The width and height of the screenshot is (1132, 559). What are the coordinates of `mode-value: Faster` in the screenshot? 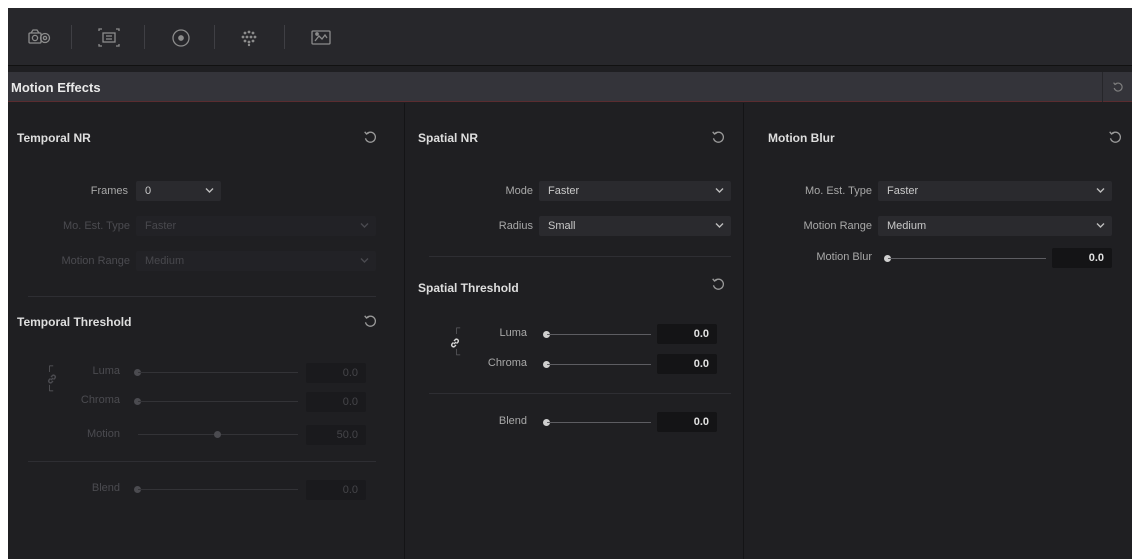 It's located at (564, 191).